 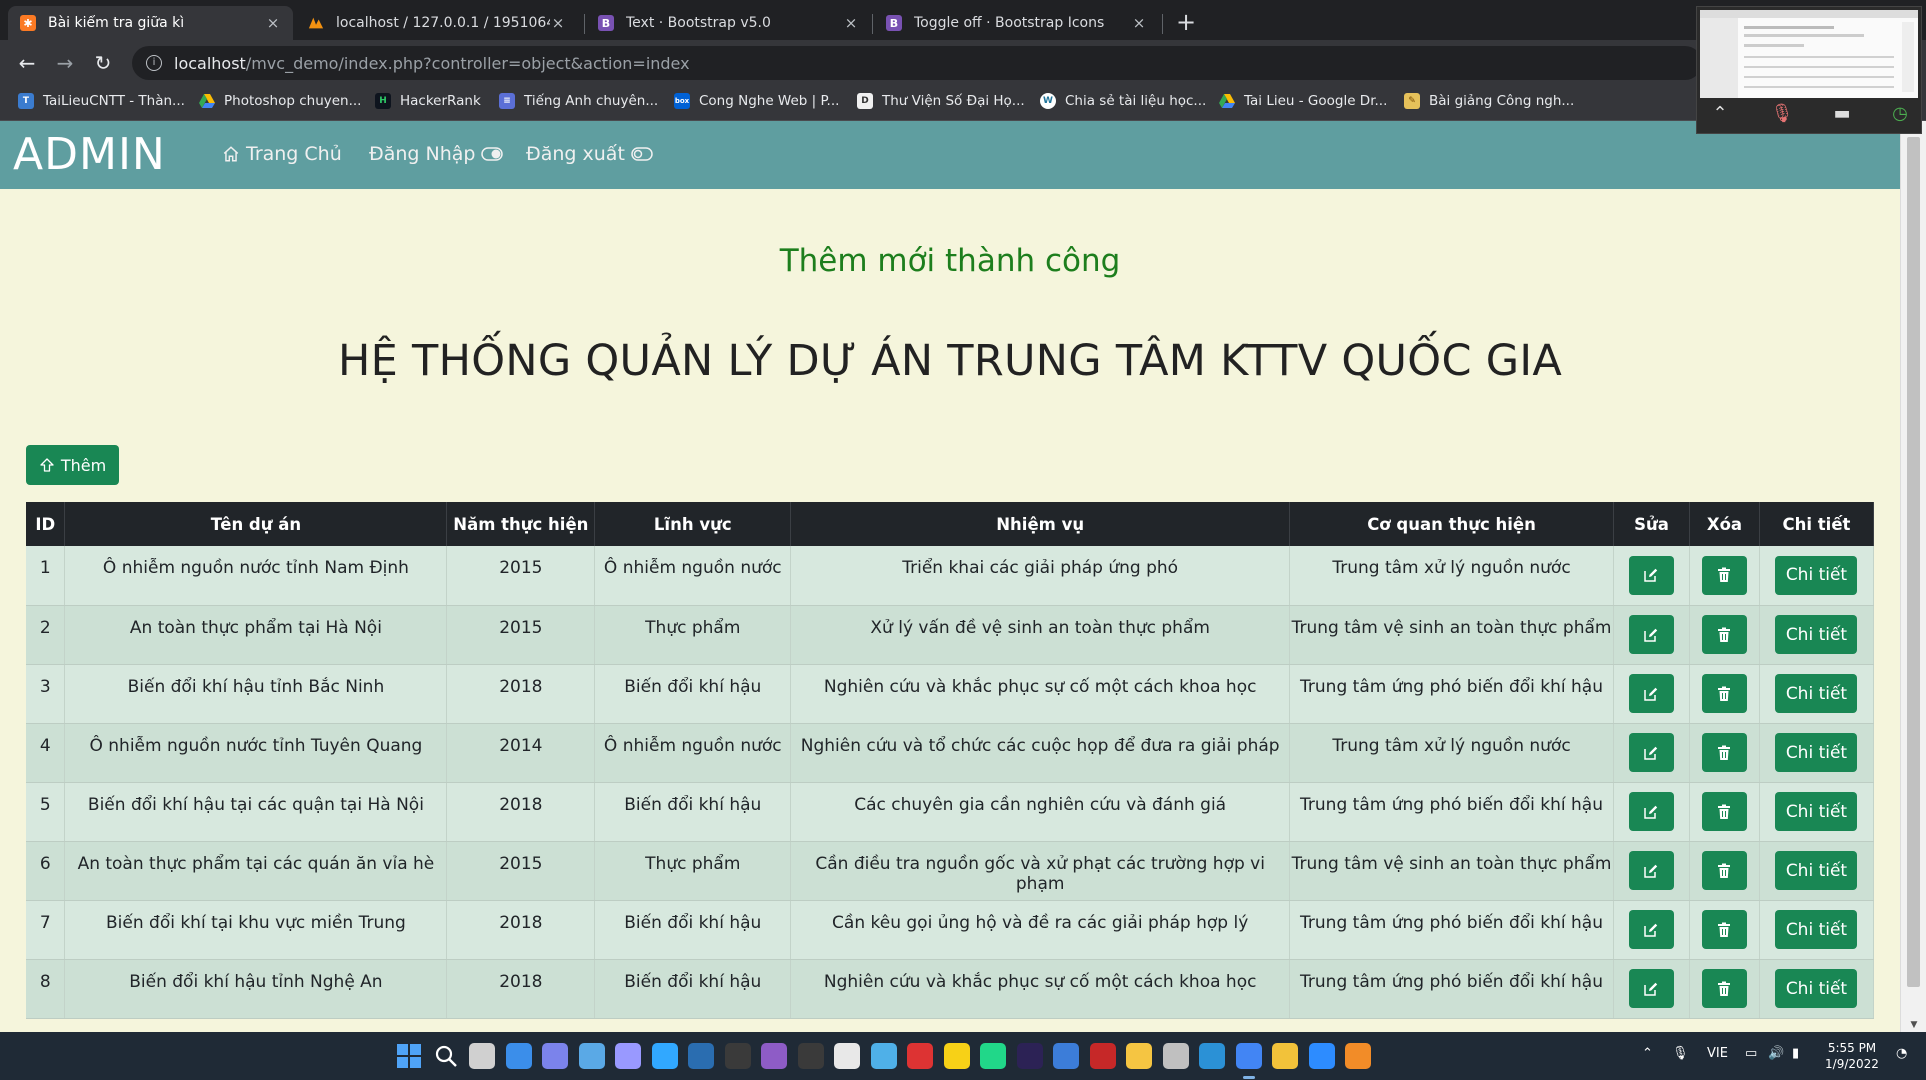 What do you see at coordinates (1852, 1056) in the screenshot?
I see `system-clock: 5:55 PM 1/9/2022` at bounding box center [1852, 1056].